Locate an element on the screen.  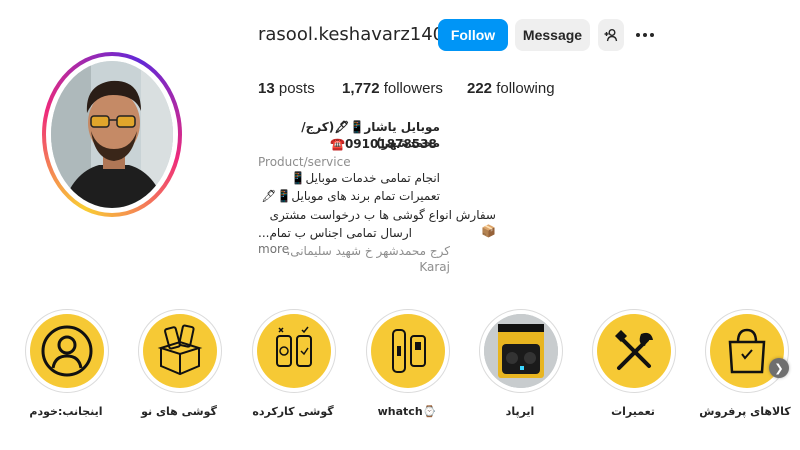
highlight-6-label: تعمیرات is located at coordinates (633, 411).